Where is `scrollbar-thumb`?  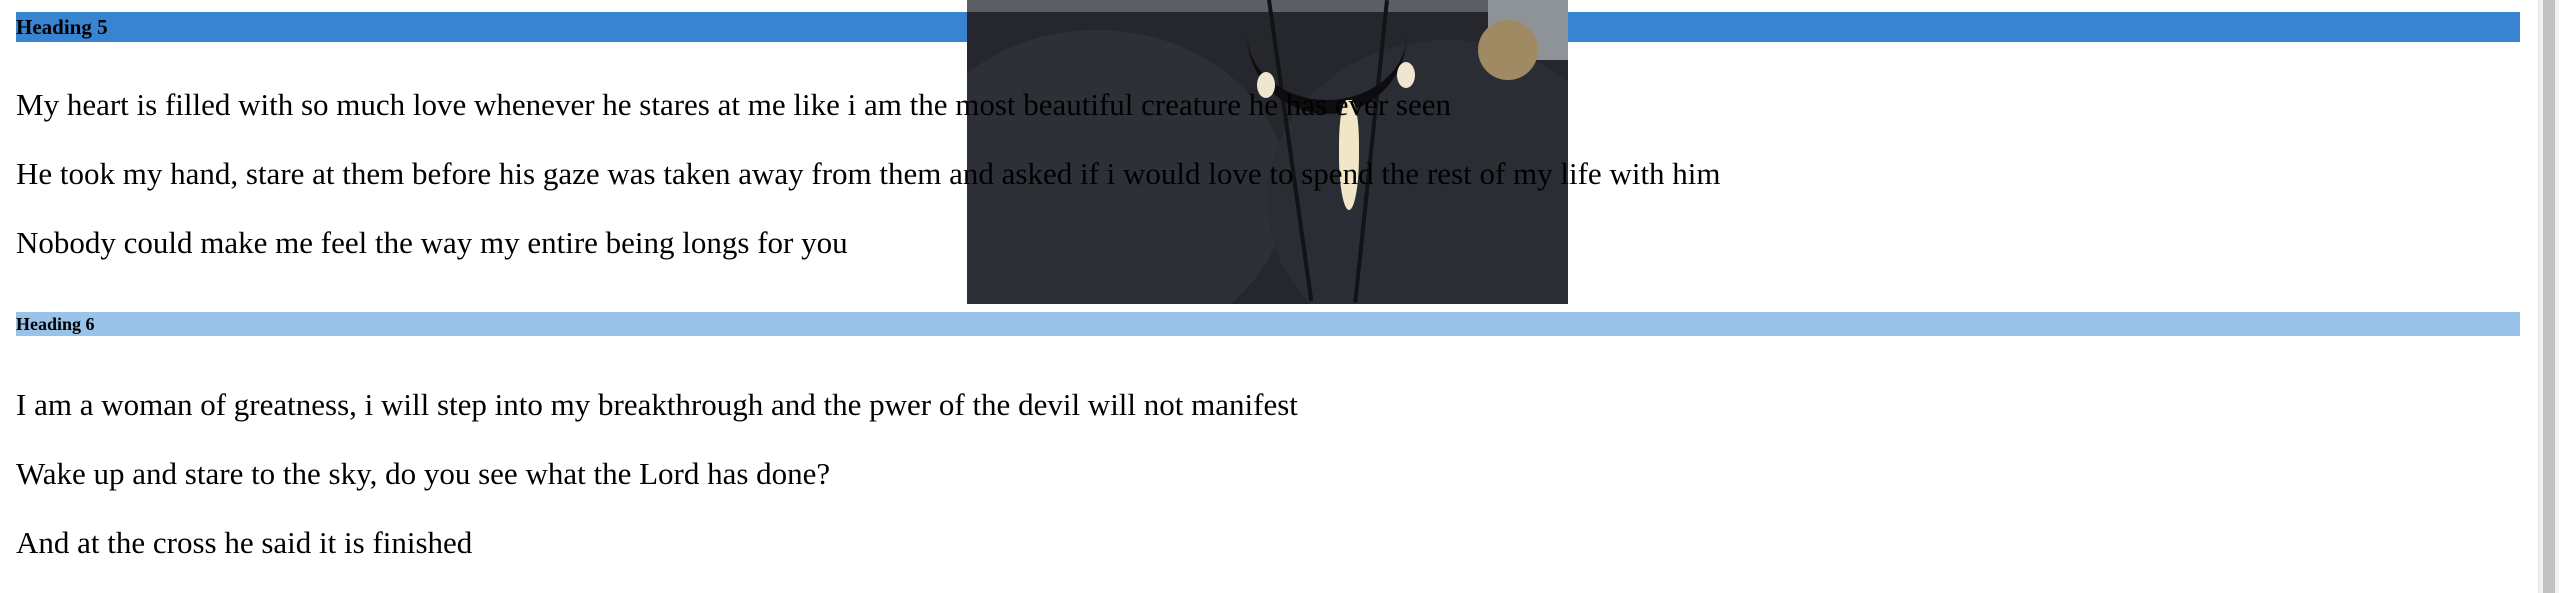 scrollbar-thumb is located at coordinates (2549, 296).